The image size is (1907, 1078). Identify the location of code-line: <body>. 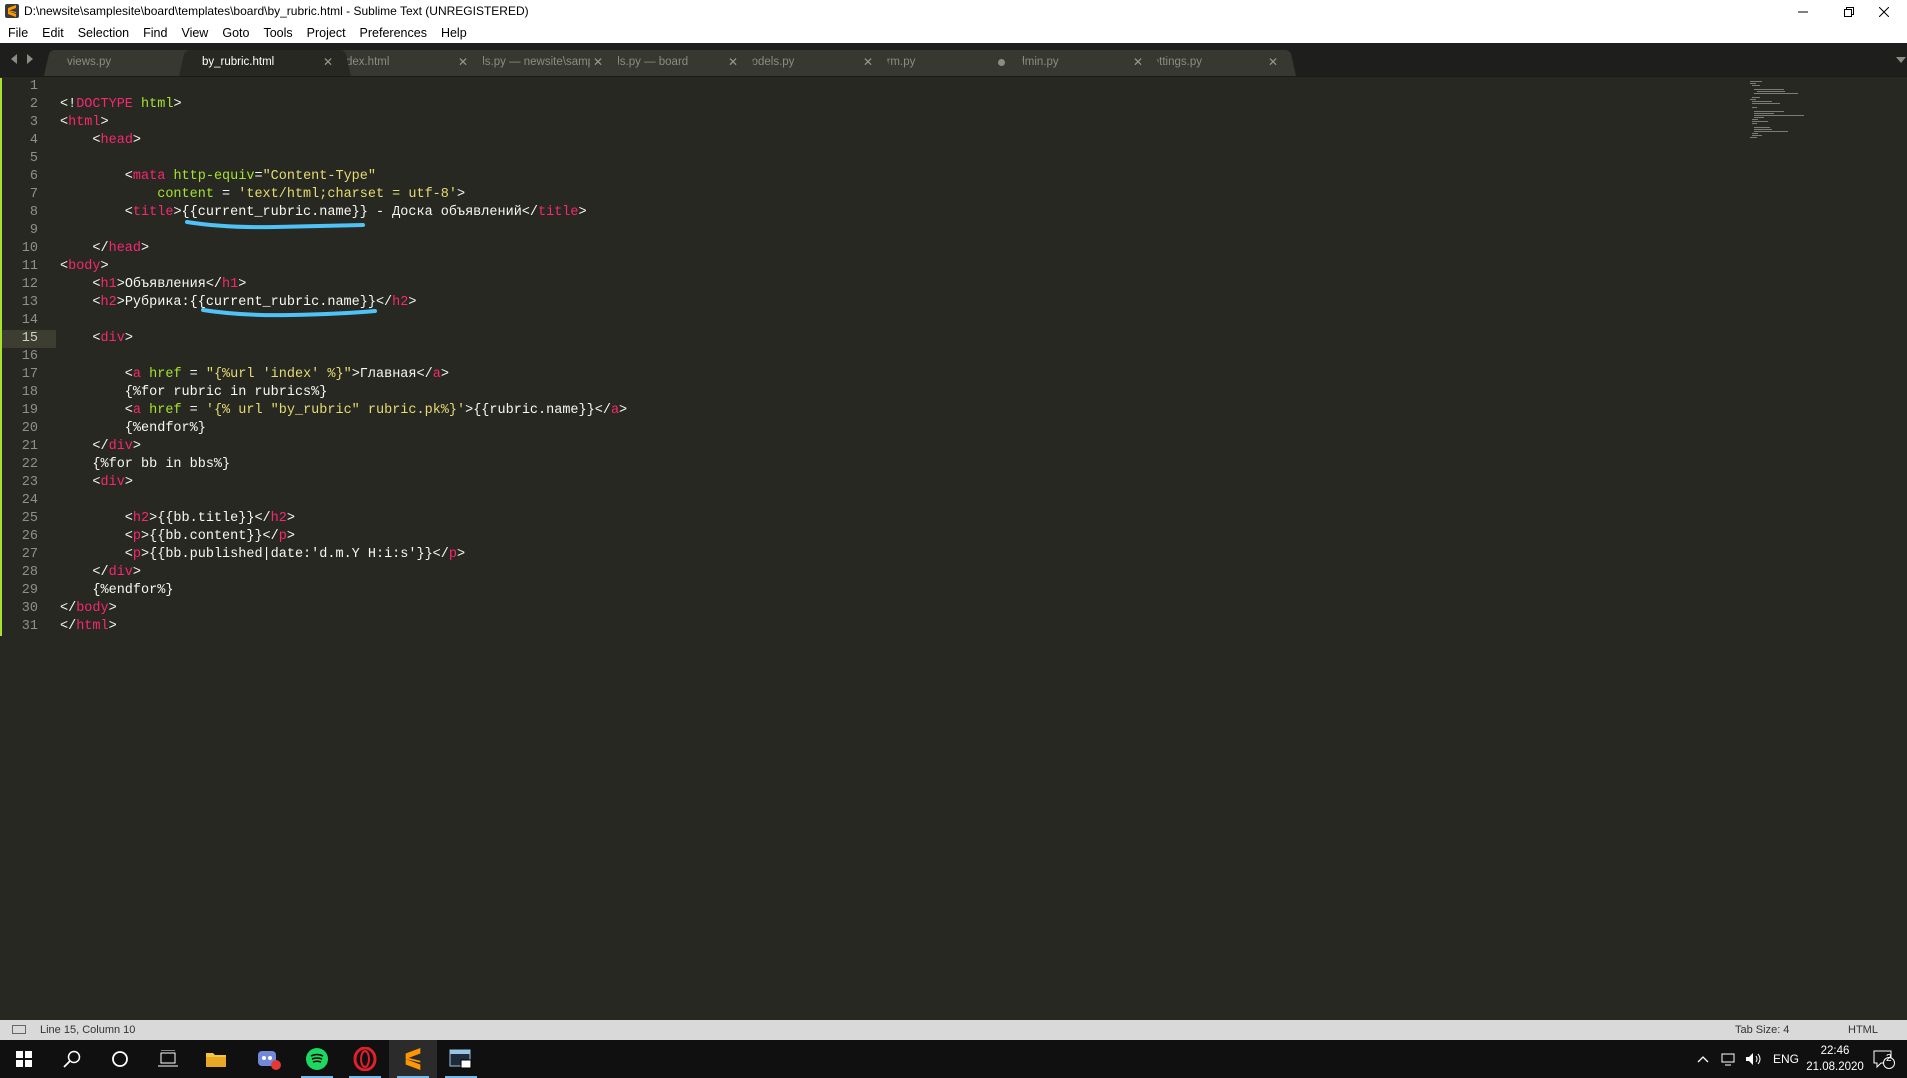
(84, 267).